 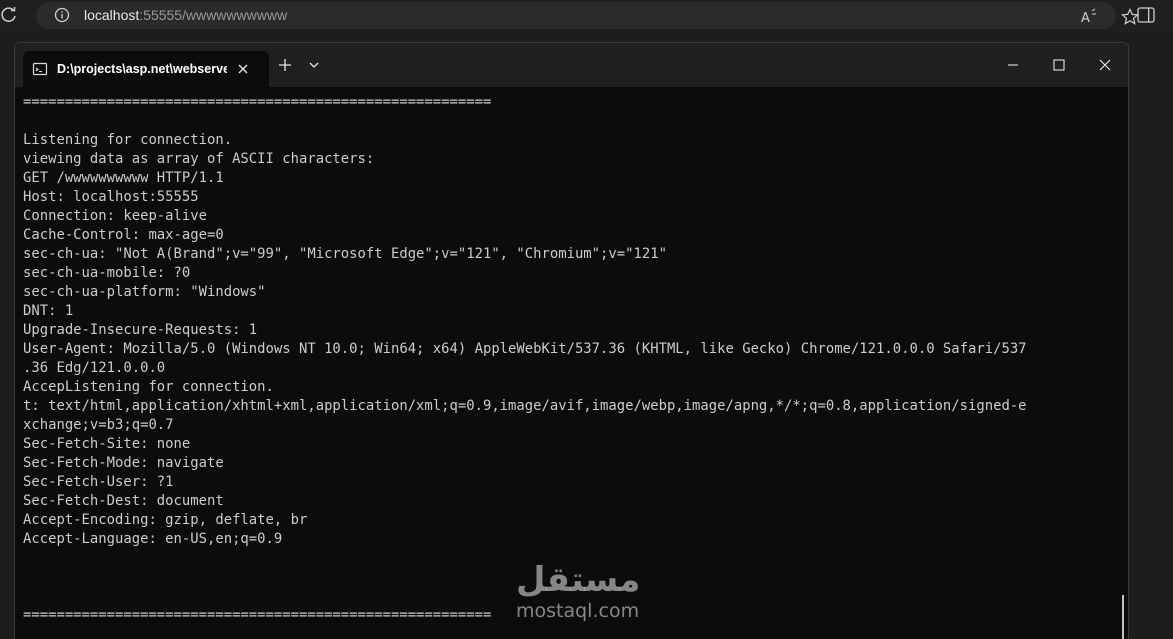 What do you see at coordinates (314, 65) in the screenshot?
I see `chevron-down-icon` at bounding box center [314, 65].